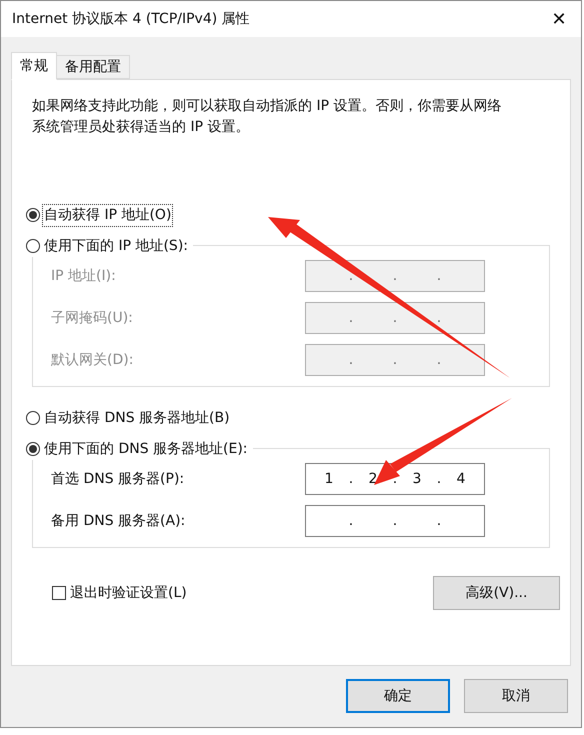 Image resolution: width=584 pixels, height=735 pixels. Describe the element at coordinates (92, 318) in the screenshot. I see `field-label: 子网掩码(U):` at that location.